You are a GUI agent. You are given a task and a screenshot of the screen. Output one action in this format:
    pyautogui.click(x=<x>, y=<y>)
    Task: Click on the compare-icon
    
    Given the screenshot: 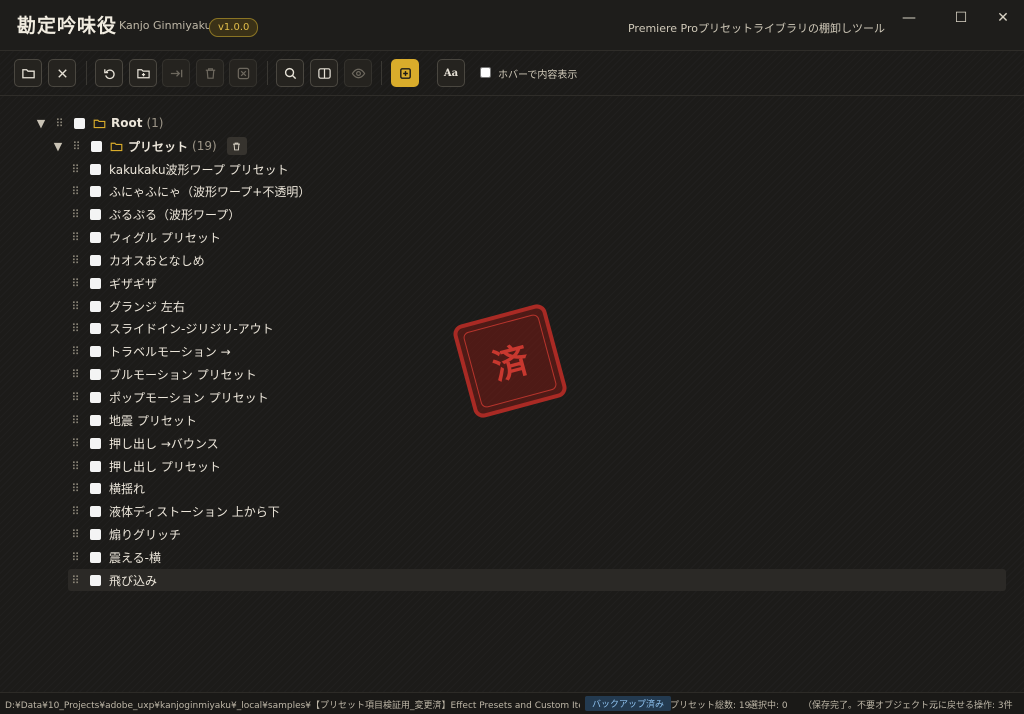 What is the action you would take?
    pyautogui.click(x=324, y=73)
    